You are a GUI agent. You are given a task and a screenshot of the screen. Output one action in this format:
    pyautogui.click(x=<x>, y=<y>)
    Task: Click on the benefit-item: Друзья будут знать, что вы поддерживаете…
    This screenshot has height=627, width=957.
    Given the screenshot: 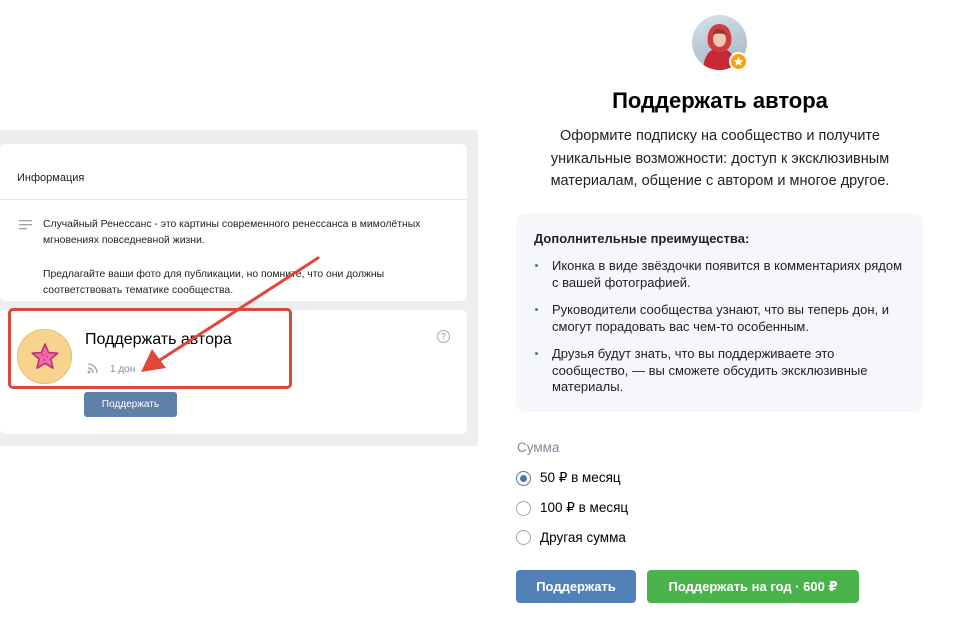 What is the action you would take?
    pyautogui.click(x=719, y=371)
    